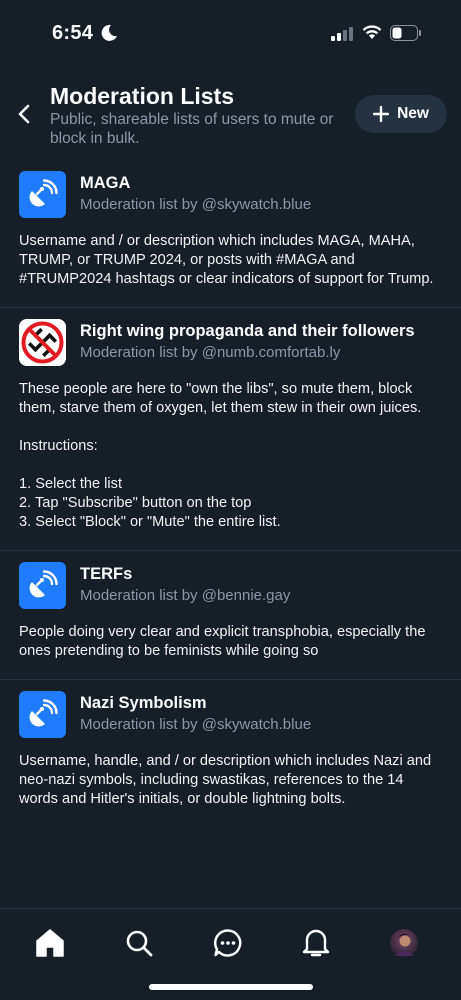 The height and width of the screenshot is (1000, 461). I want to click on plus-icon, so click(381, 114).